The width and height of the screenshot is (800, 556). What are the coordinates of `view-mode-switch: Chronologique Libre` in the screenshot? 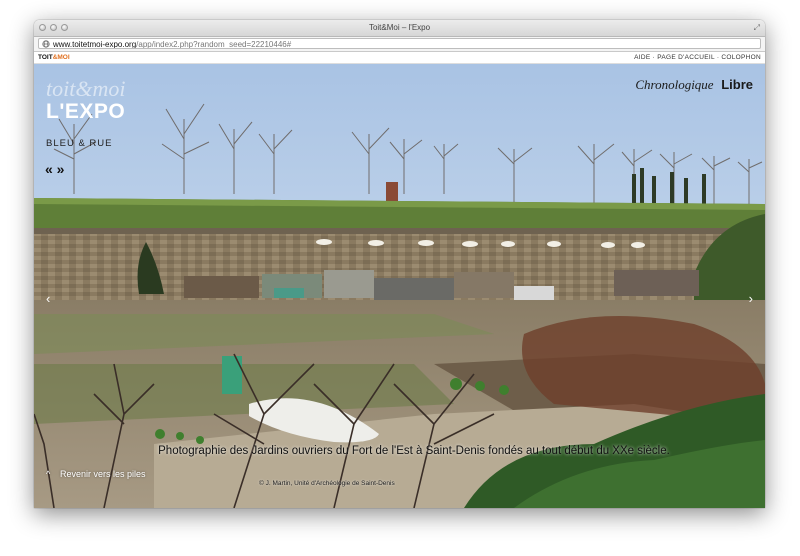 It's located at (694, 85).